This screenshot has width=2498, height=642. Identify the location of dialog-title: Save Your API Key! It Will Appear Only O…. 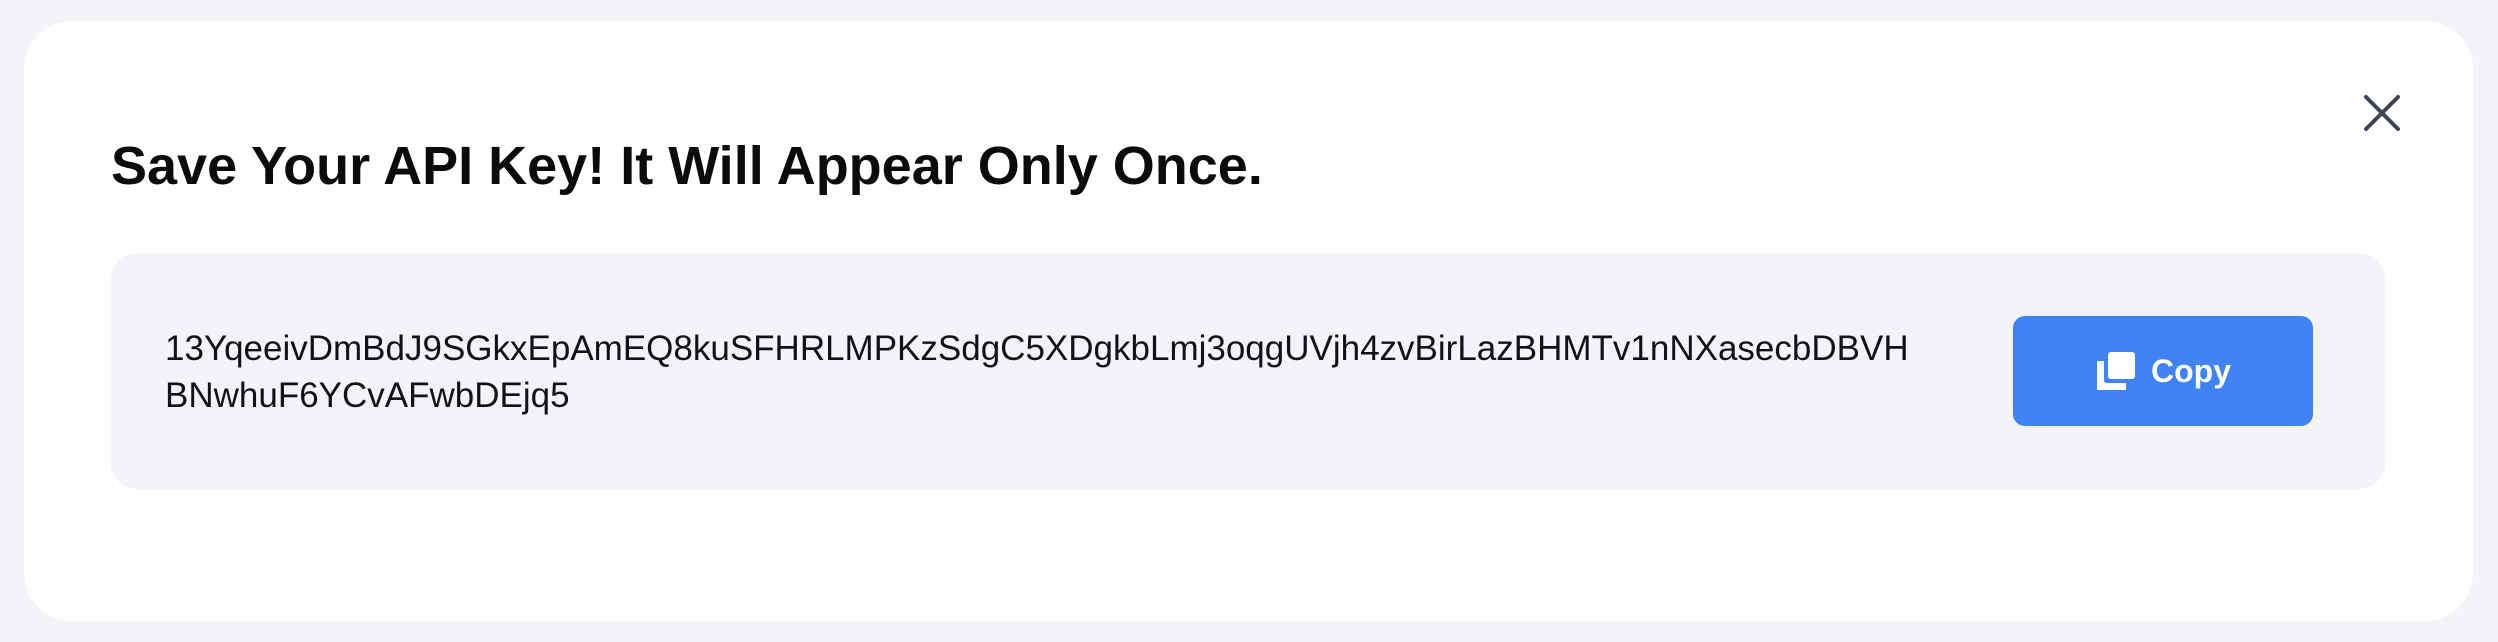
(687, 166).